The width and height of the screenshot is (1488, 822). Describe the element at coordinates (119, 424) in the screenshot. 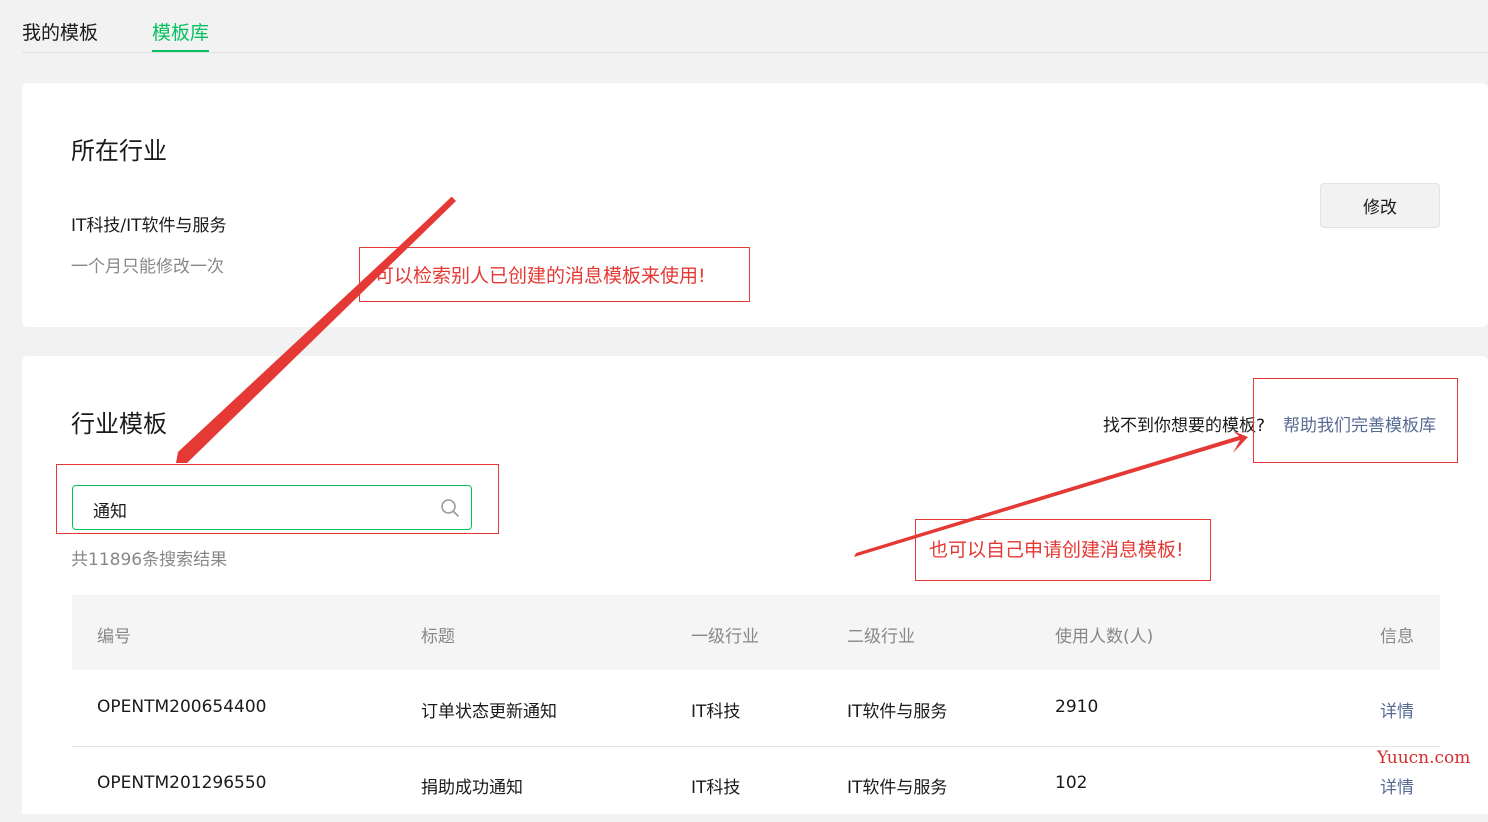

I see `templates-title: 行业模板` at that location.